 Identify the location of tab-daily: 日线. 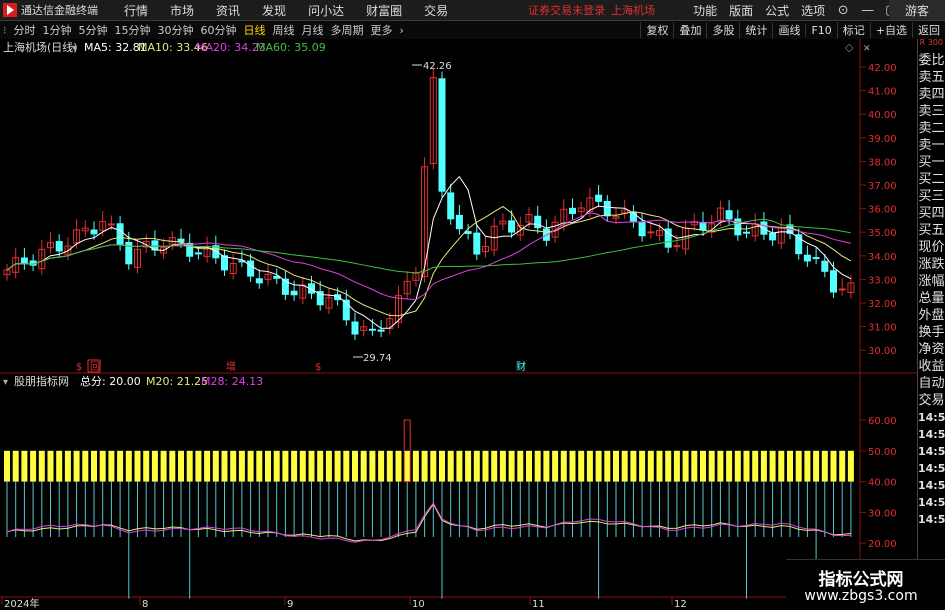
(255, 30).